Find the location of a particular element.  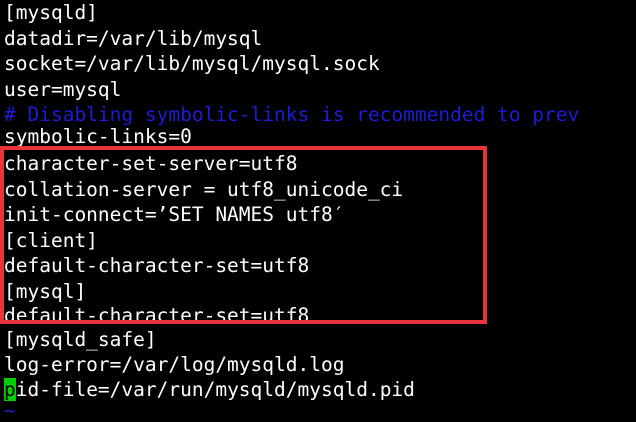

config-line-symbolic-links: symbolic-links=0 is located at coordinates (98, 135).